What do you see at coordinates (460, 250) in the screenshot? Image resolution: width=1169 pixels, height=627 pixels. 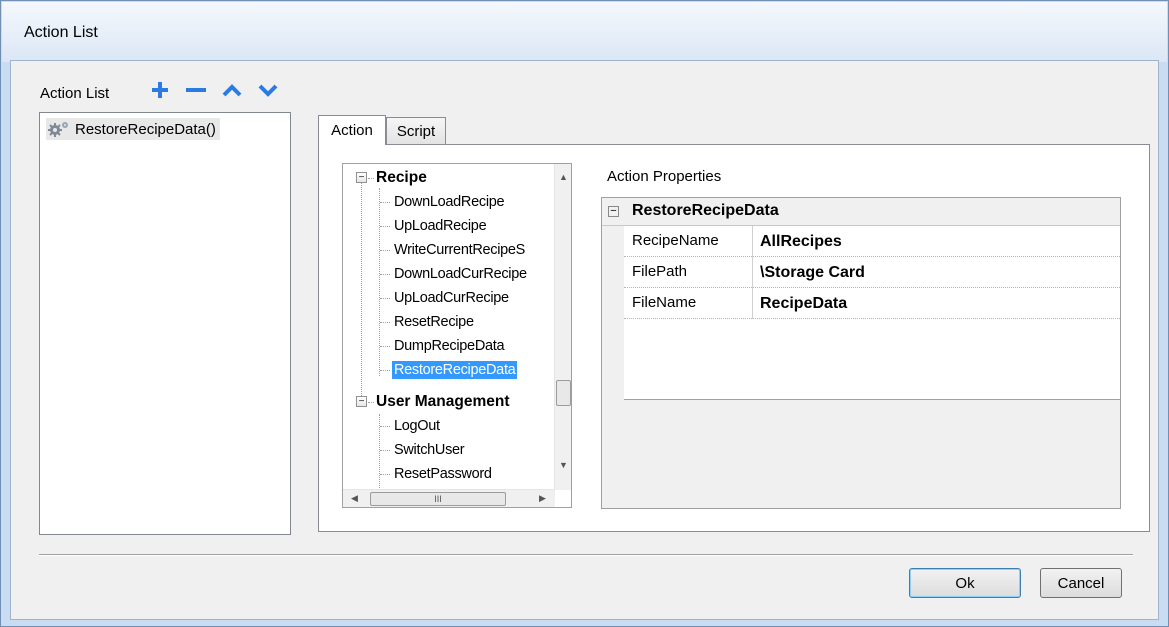 I see `tree-item-label: WriteCurrentRecipeS` at bounding box center [460, 250].